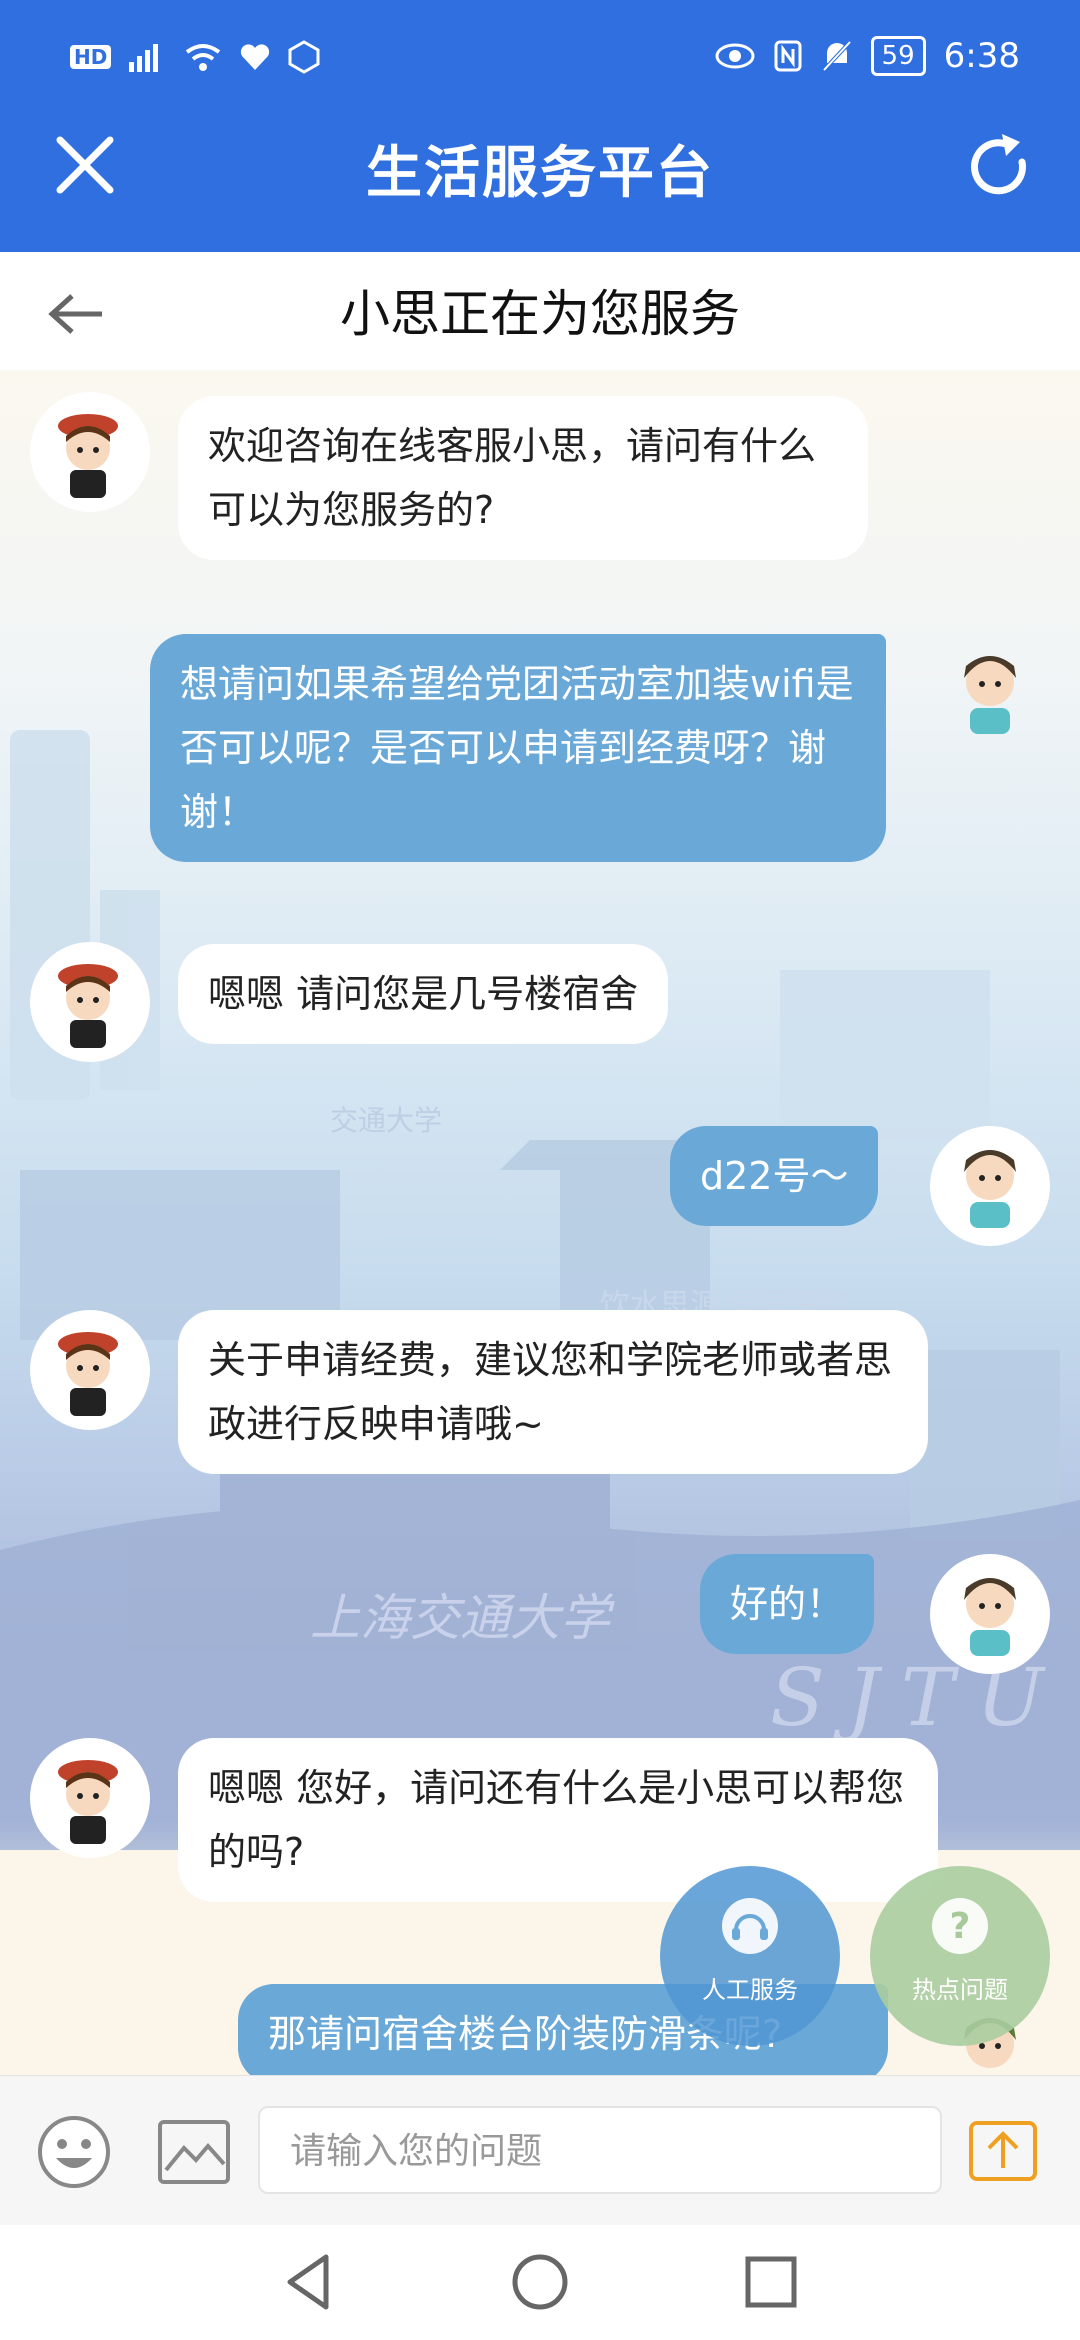 This screenshot has width=1080, height=2340. Describe the element at coordinates (999, 167) in the screenshot. I see `refresh-icon` at that location.